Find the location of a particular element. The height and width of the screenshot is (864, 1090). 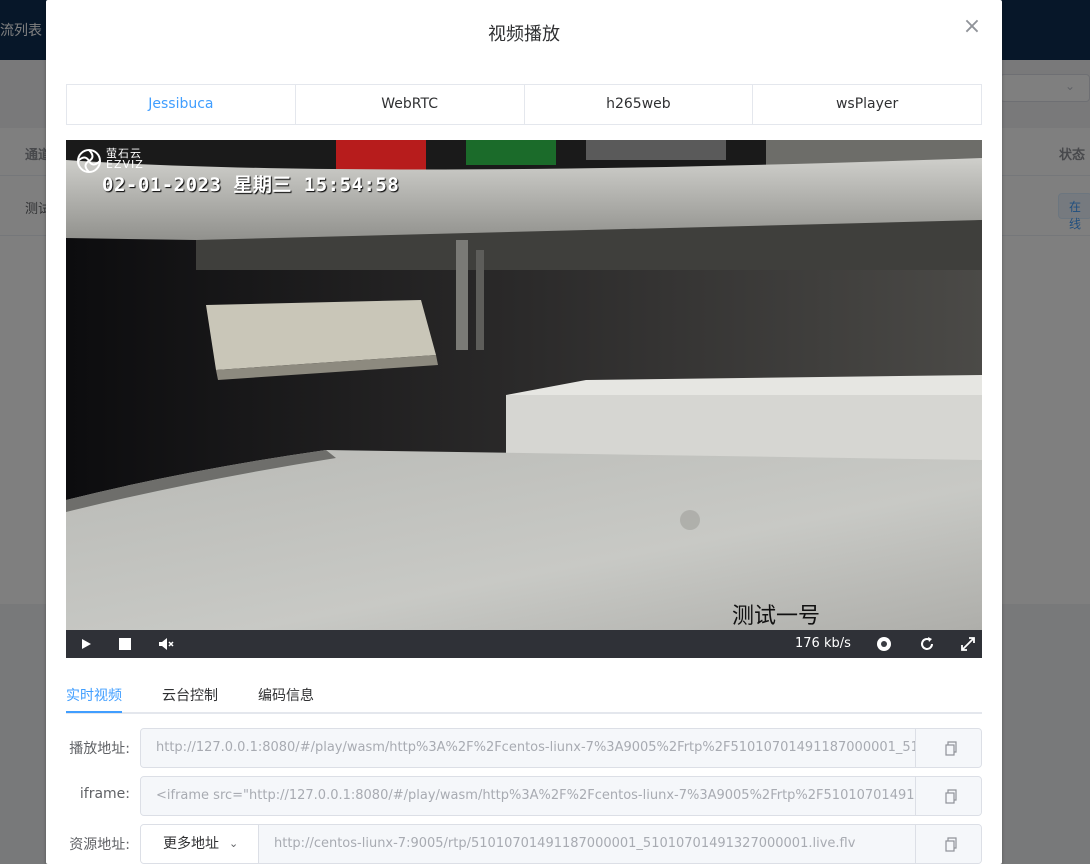

logo-line-latin: EZVIZ is located at coordinates (125, 164).